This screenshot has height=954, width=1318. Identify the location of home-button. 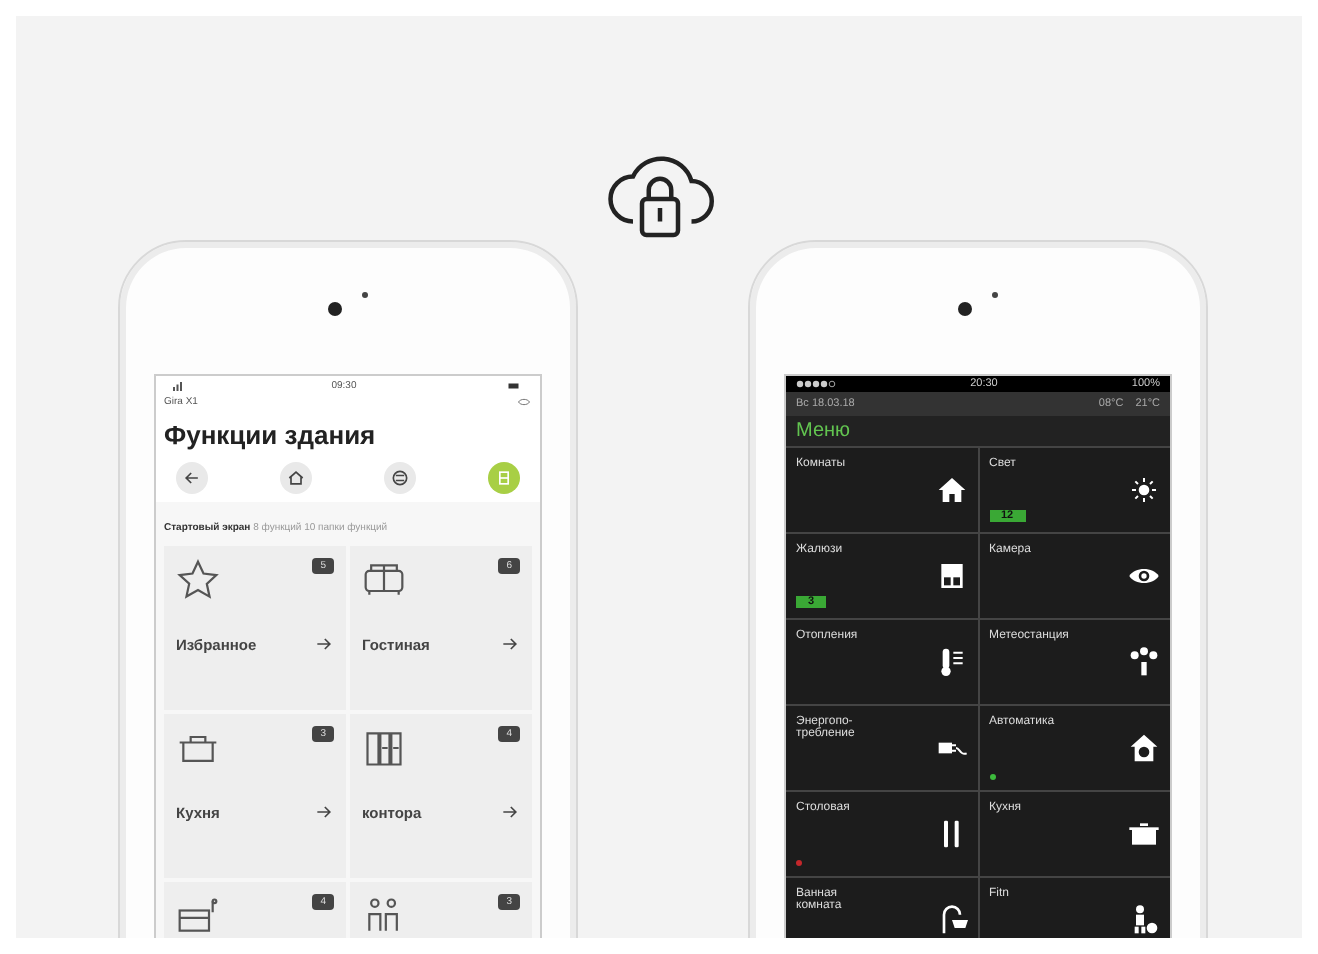
(296, 478).